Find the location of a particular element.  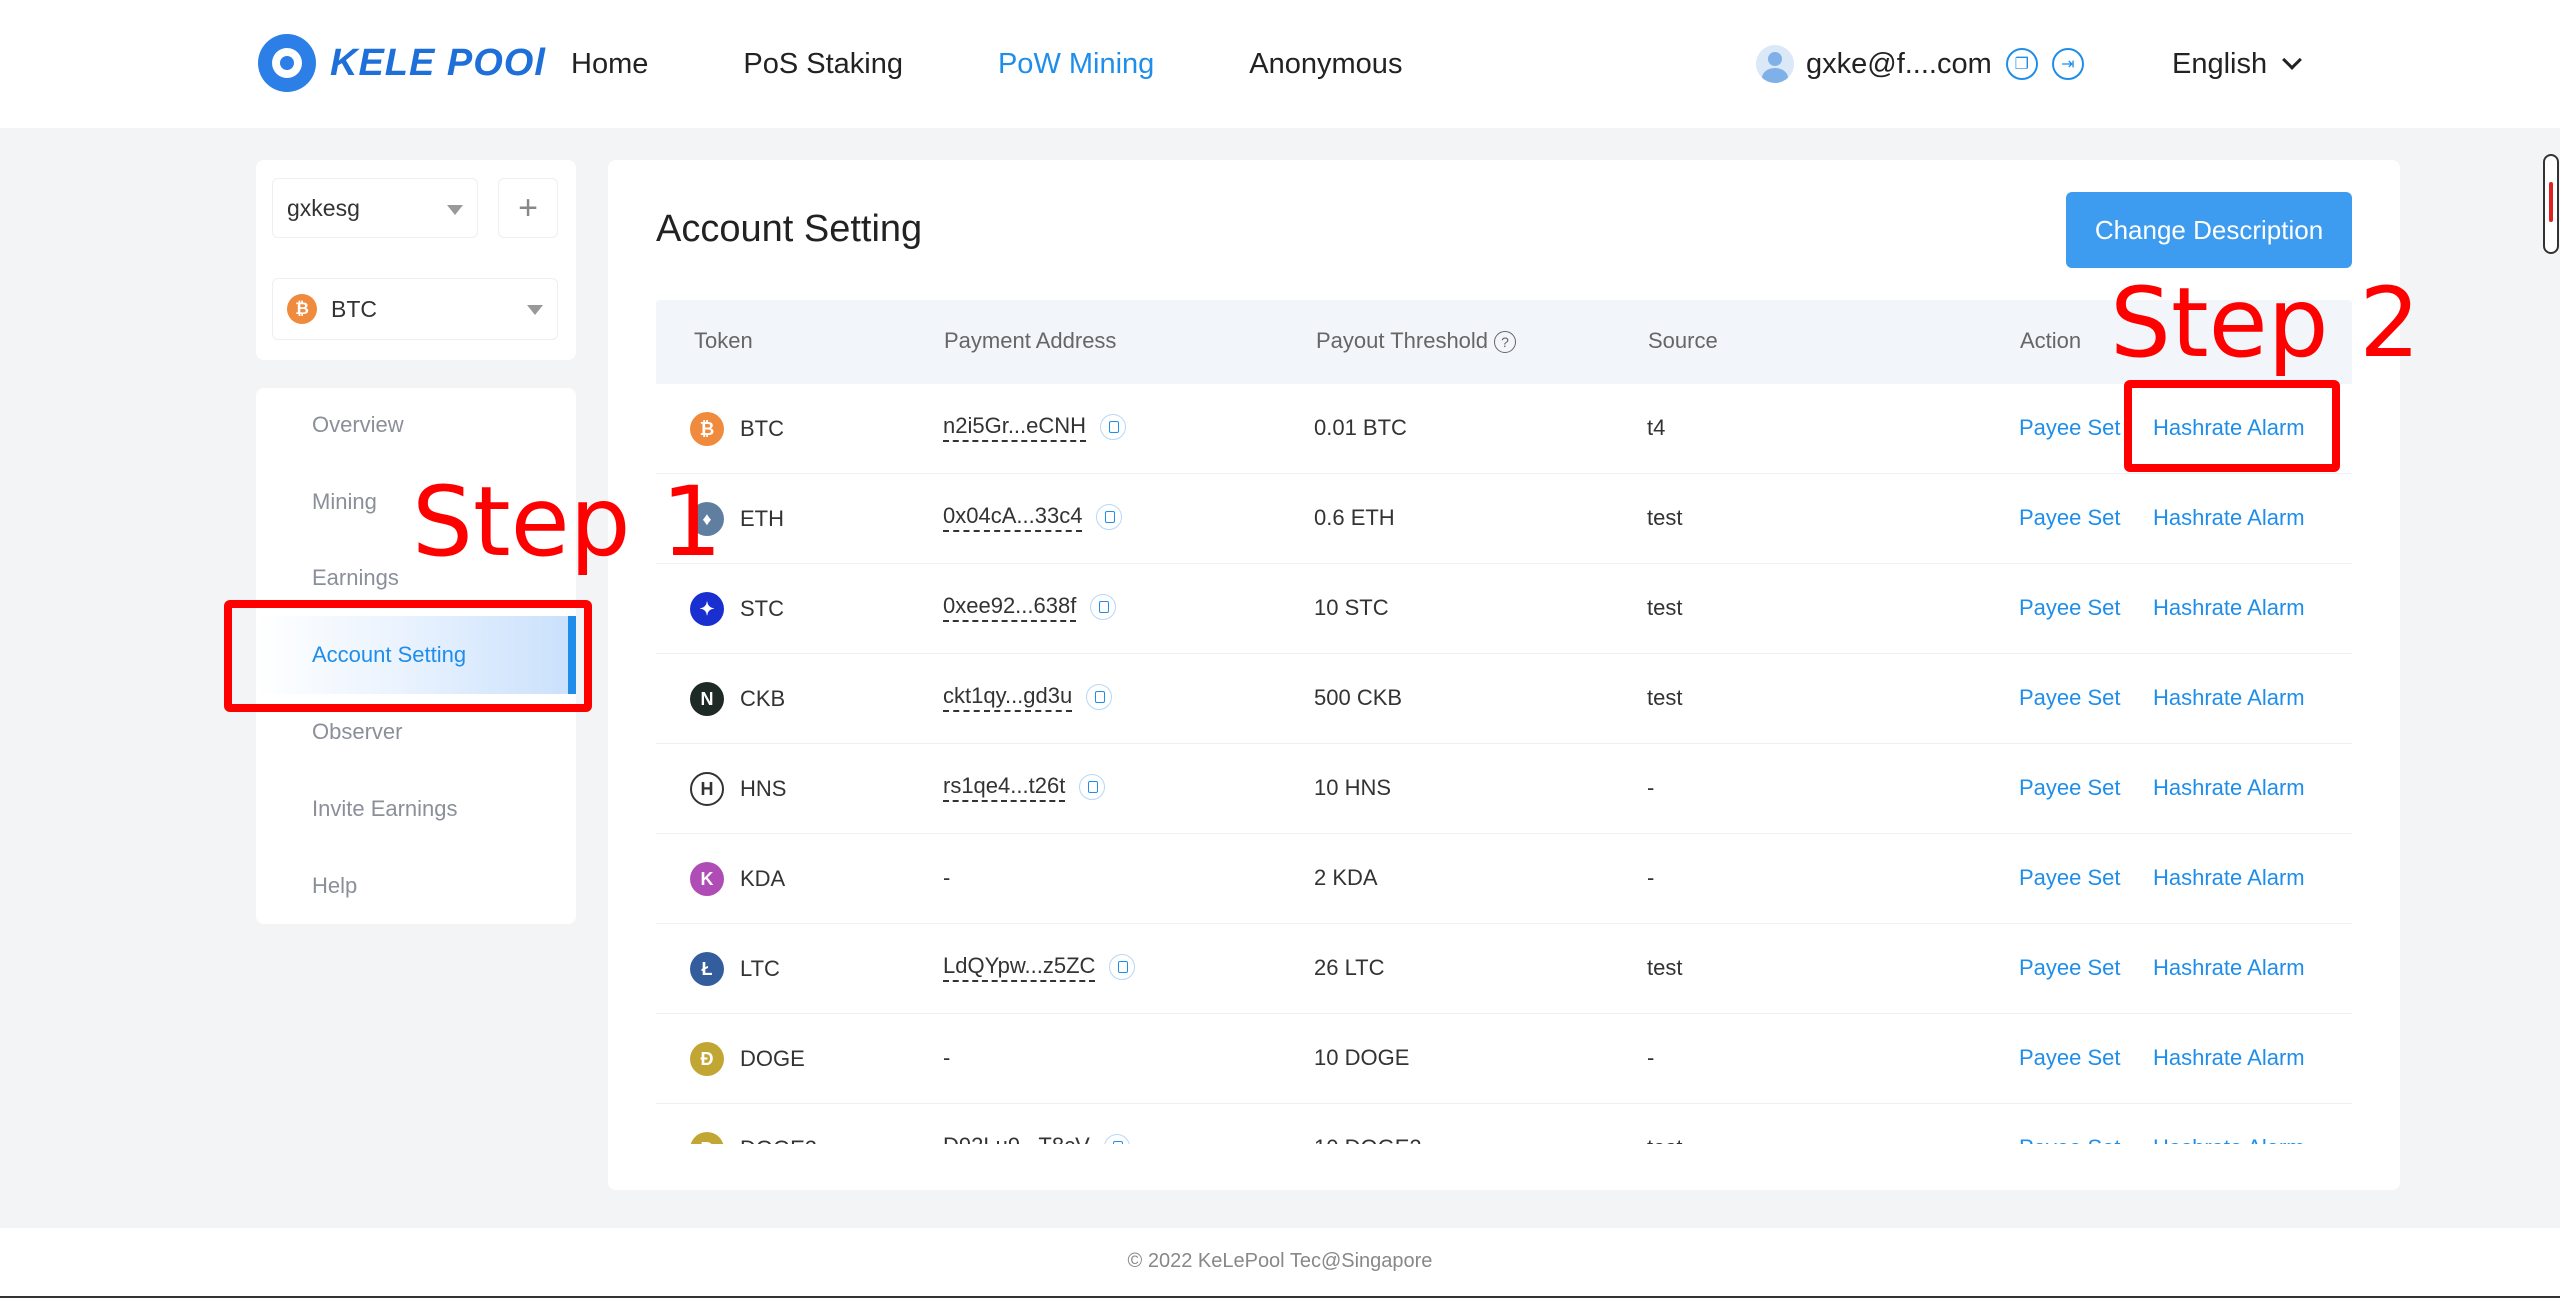

nav-home: Home is located at coordinates (609, 64).